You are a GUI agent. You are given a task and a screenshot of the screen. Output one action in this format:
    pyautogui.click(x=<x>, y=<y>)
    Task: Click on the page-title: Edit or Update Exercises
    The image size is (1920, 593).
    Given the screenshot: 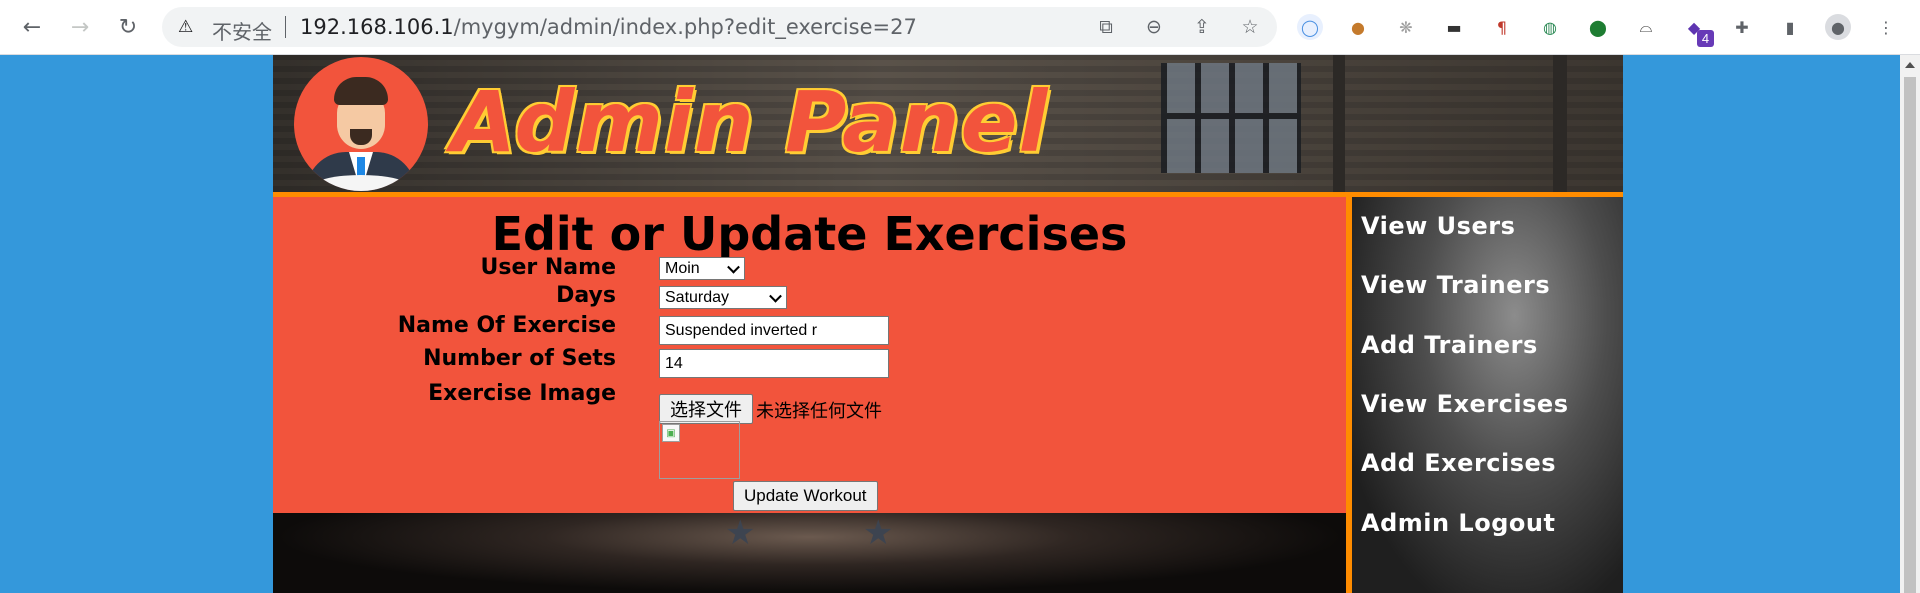 What is the action you would take?
    pyautogui.click(x=809, y=234)
    